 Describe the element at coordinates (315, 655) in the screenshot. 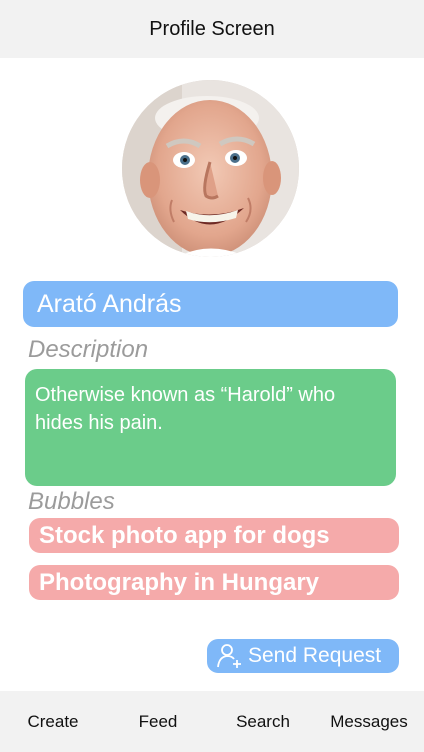

I see `send-request-label: Send Request` at that location.